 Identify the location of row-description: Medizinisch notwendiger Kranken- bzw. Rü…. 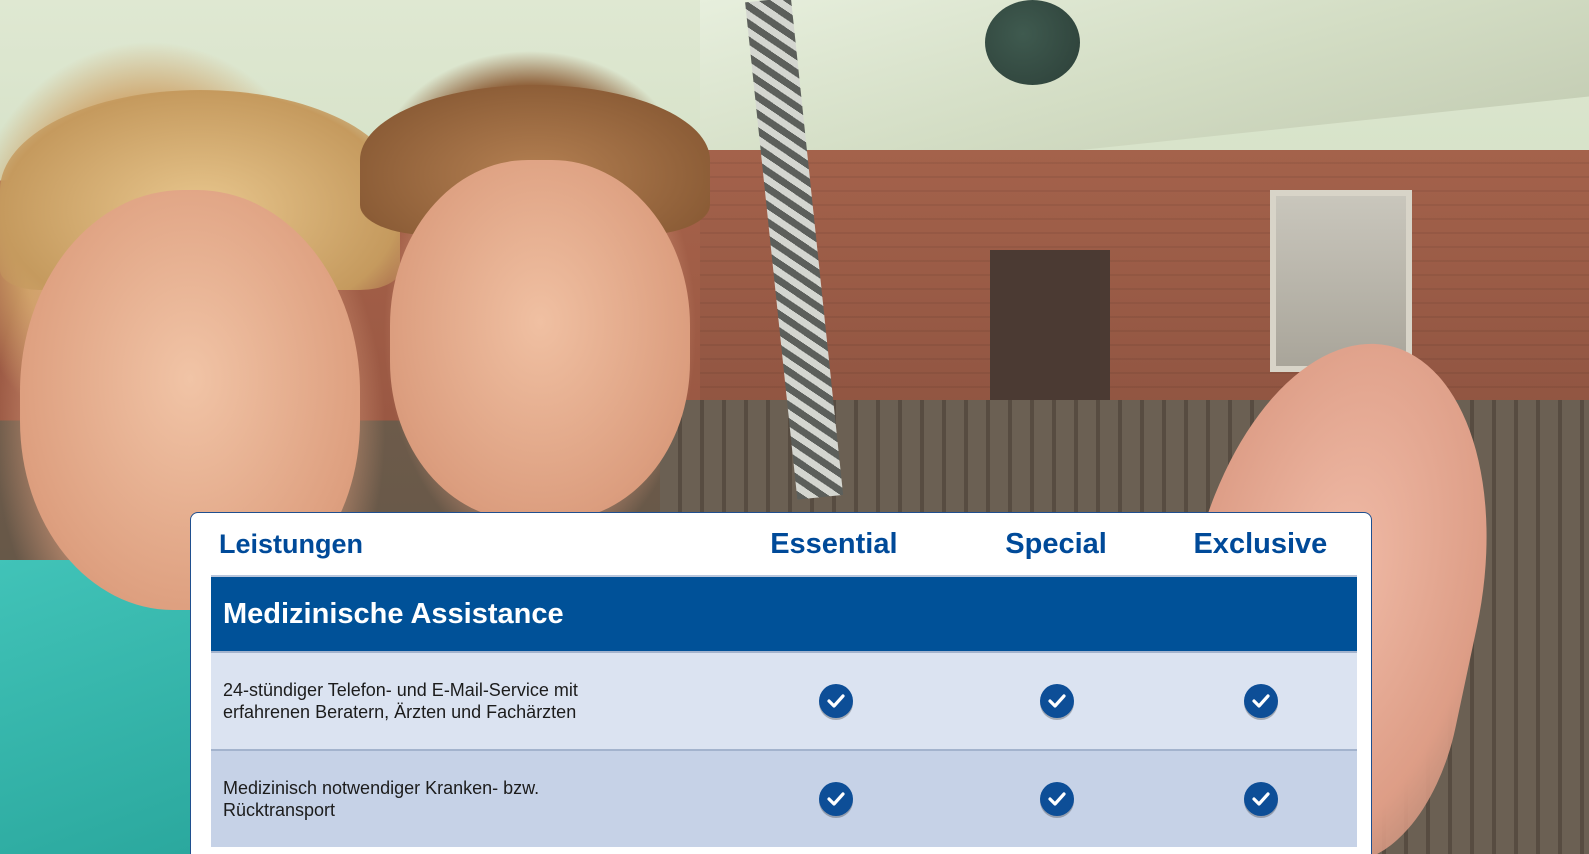
(381, 799).